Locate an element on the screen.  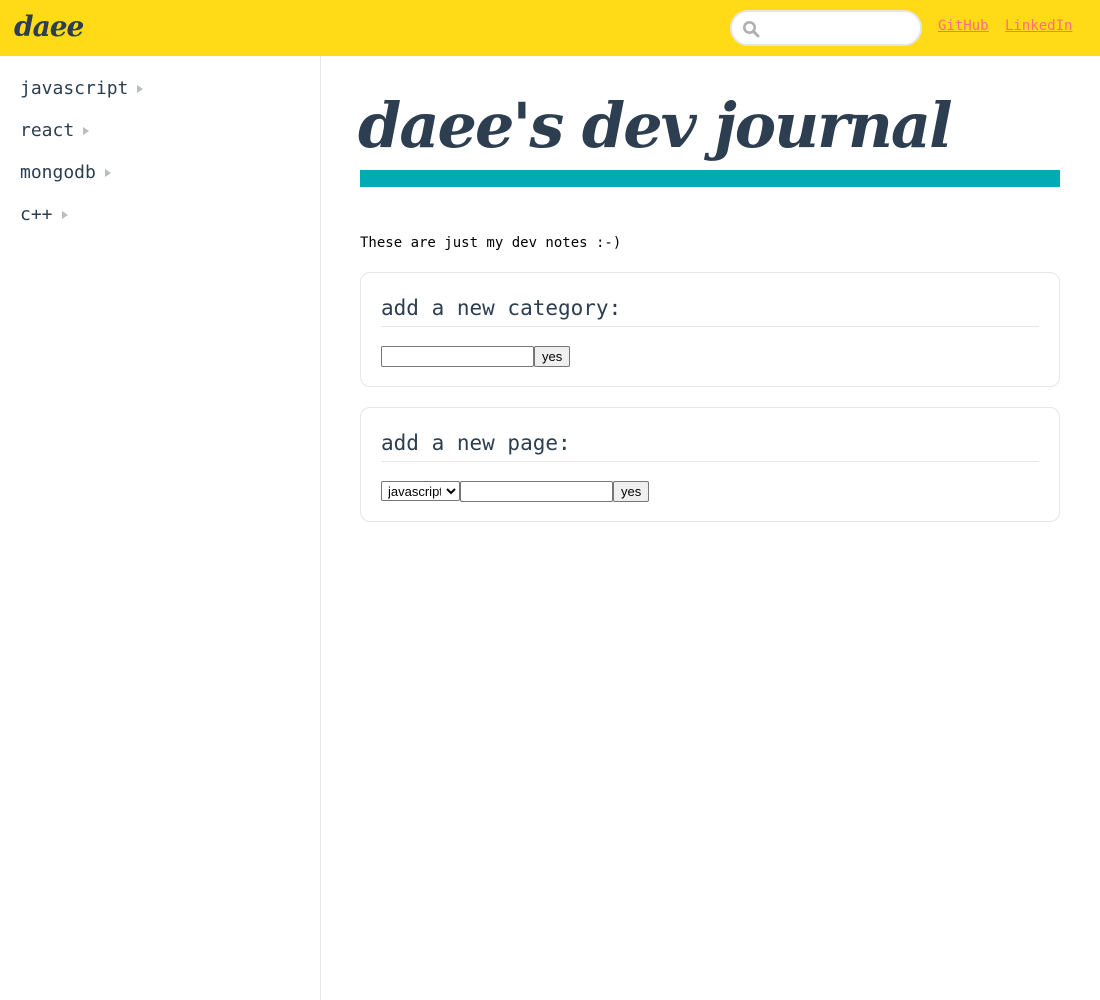
search-box is located at coordinates (826, 28).